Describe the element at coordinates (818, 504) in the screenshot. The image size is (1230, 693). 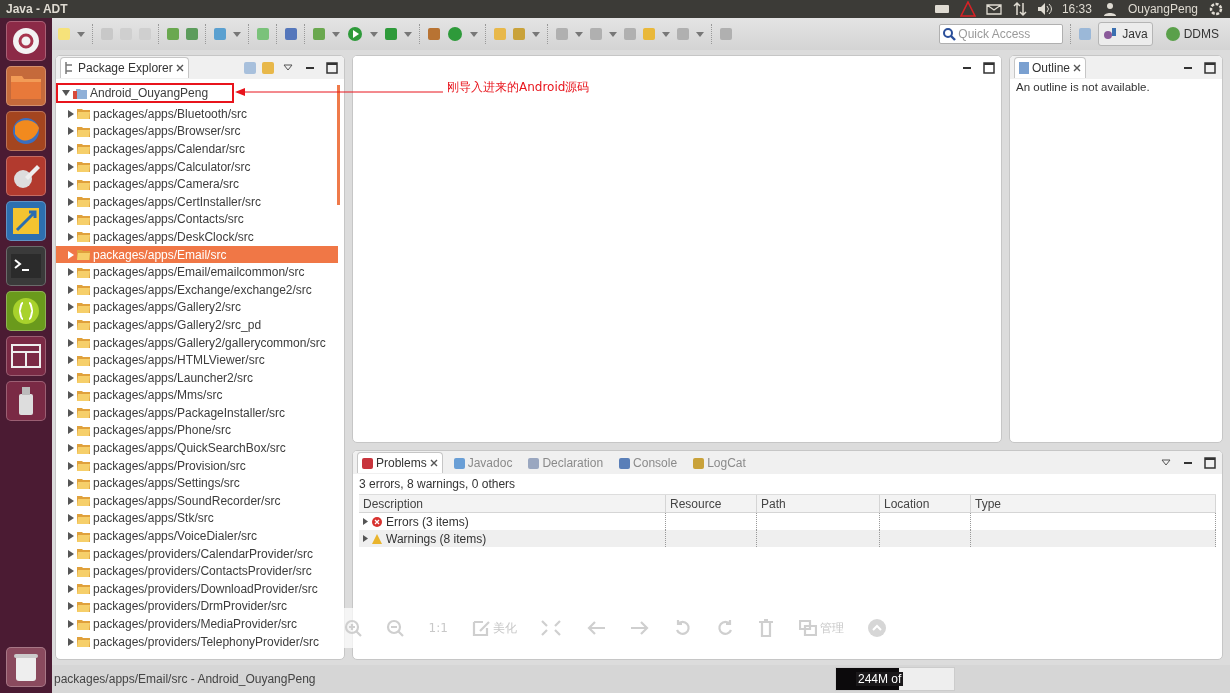
I see `column-header: Path` at that location.